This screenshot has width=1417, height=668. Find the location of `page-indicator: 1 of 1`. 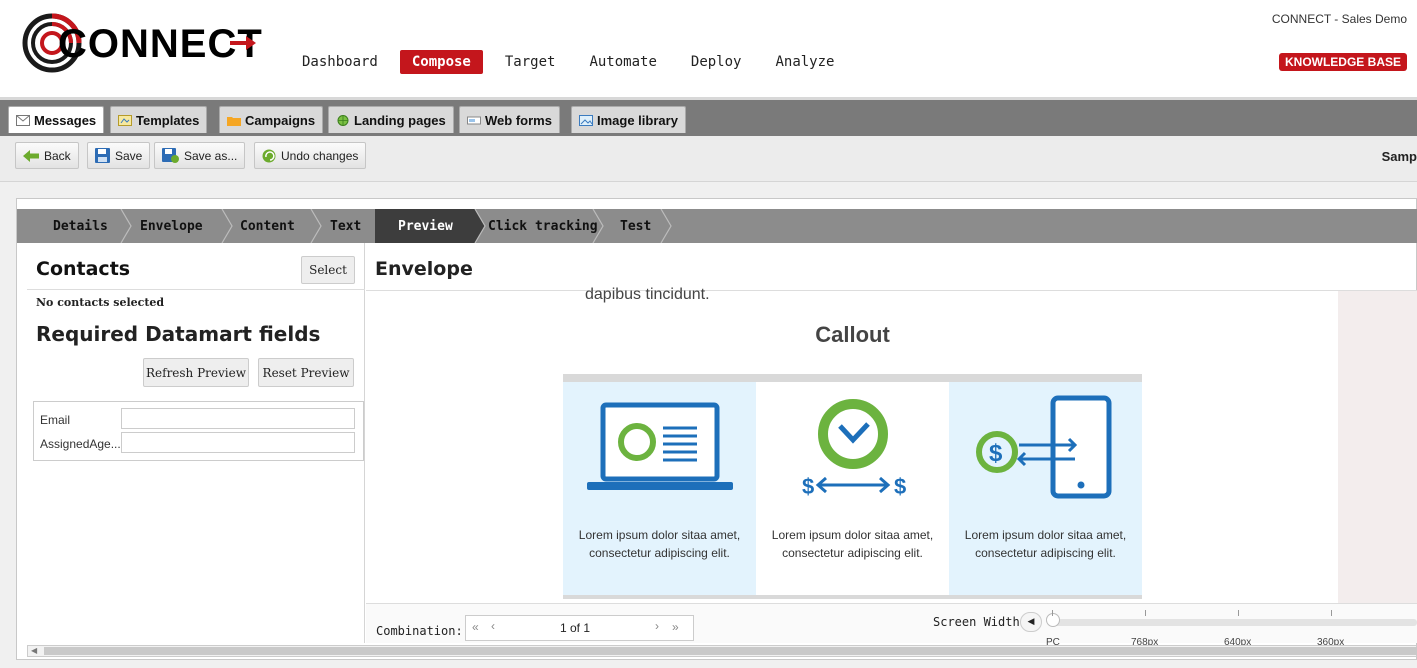

page-indicator: 1 of 1 is located at coordinates (575, 628).